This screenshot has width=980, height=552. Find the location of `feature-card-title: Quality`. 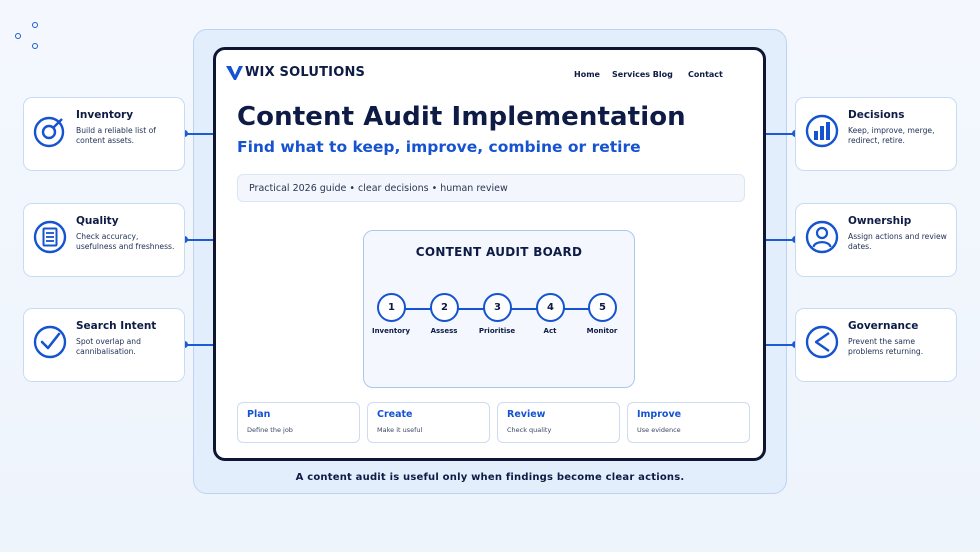

feature-card-title: Quality is located at coordinates (97, 221).